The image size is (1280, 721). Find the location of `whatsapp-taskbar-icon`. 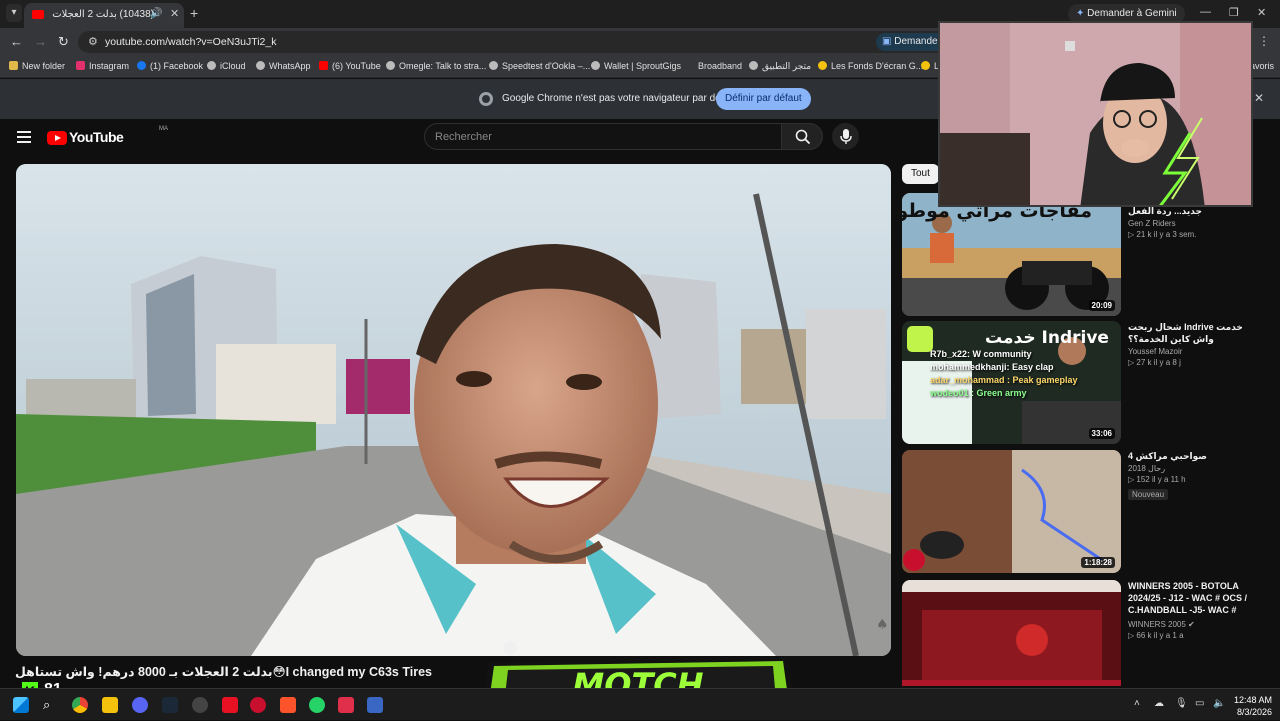

whatsapp-taskbar-icon is located at coordinates (317, 705).